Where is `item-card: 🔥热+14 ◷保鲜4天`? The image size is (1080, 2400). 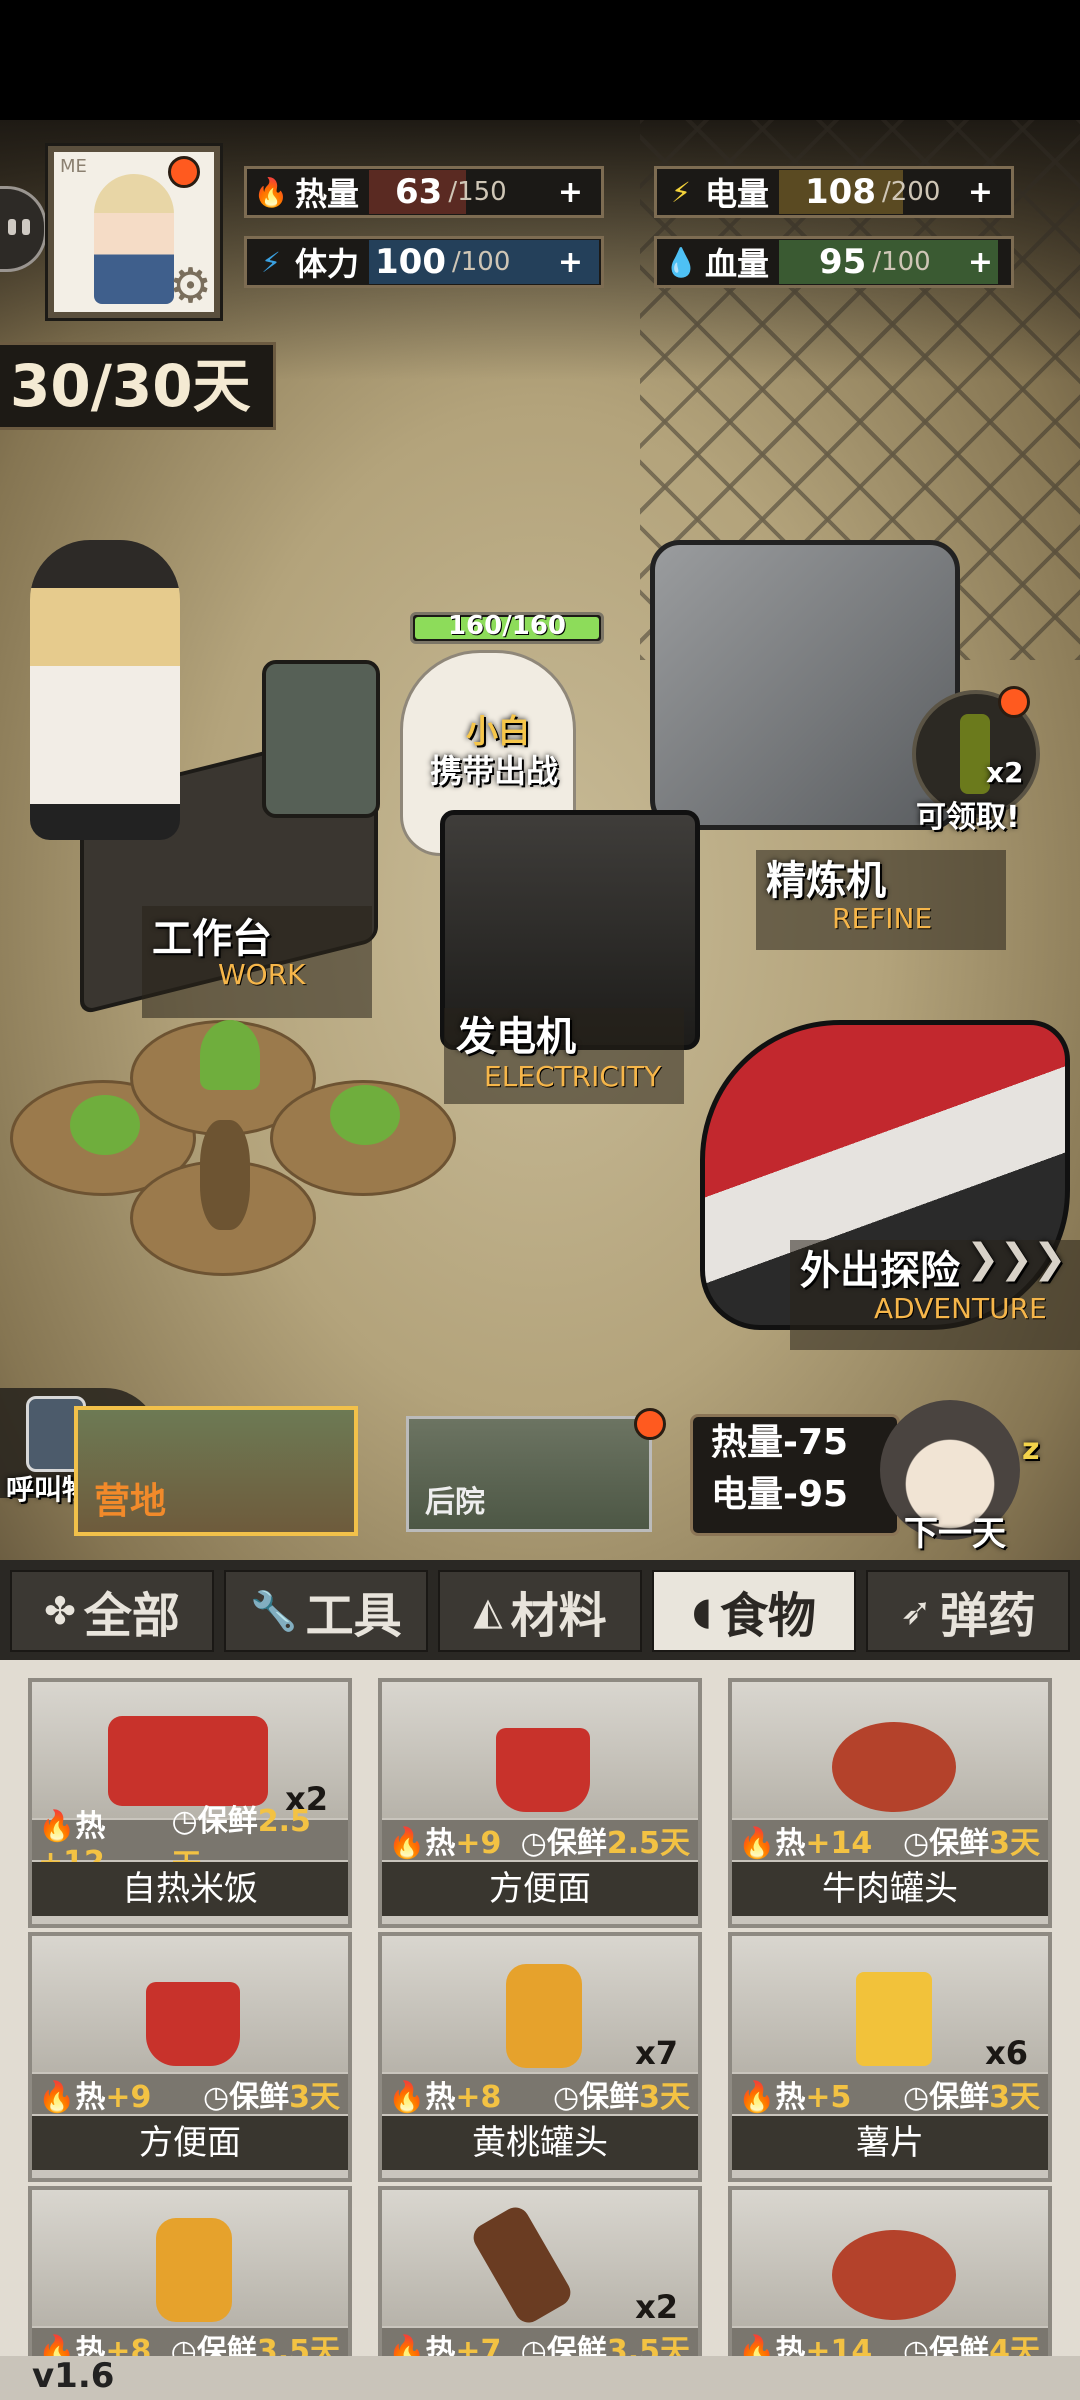 item-card: 🔥热+14 ◷保鲜4天 is located at coordinates (890, 2271).